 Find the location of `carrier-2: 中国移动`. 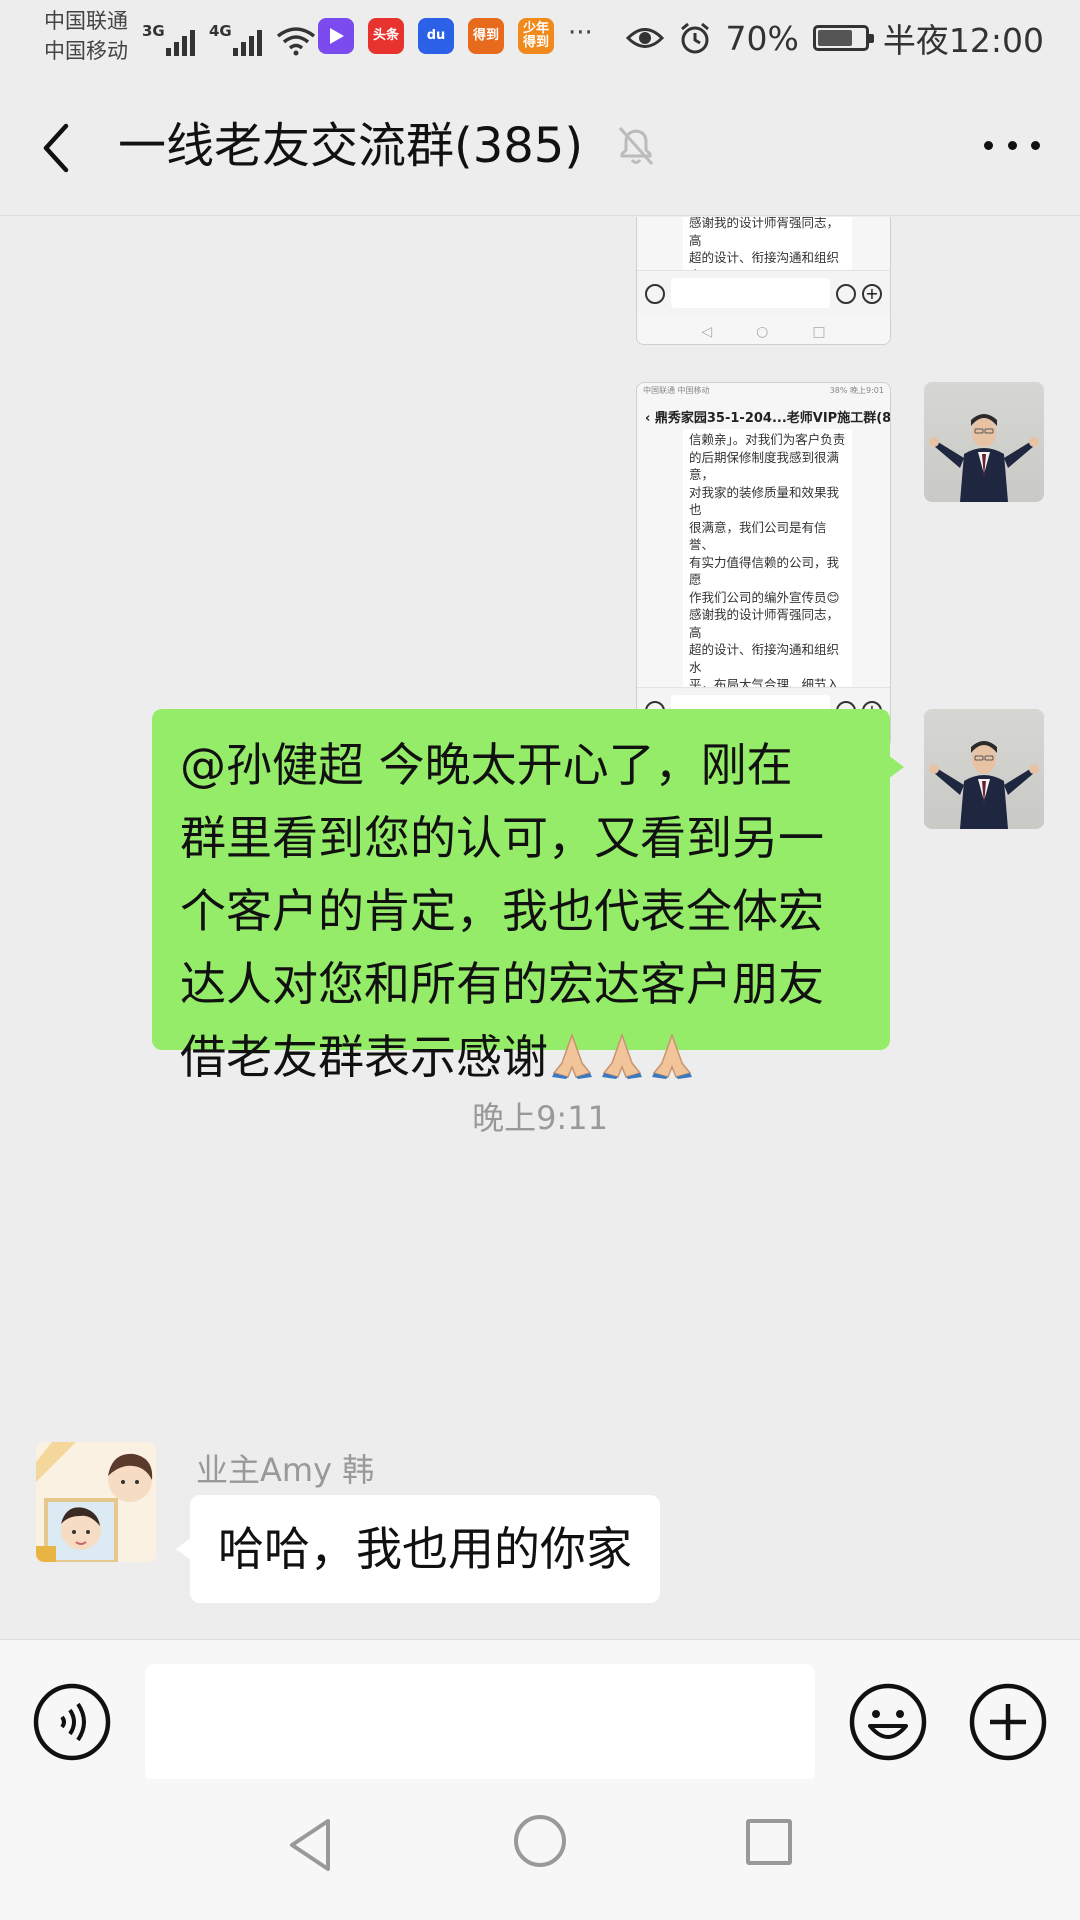

carrier-2: 中国移动 is located at coordinates (86, 51).